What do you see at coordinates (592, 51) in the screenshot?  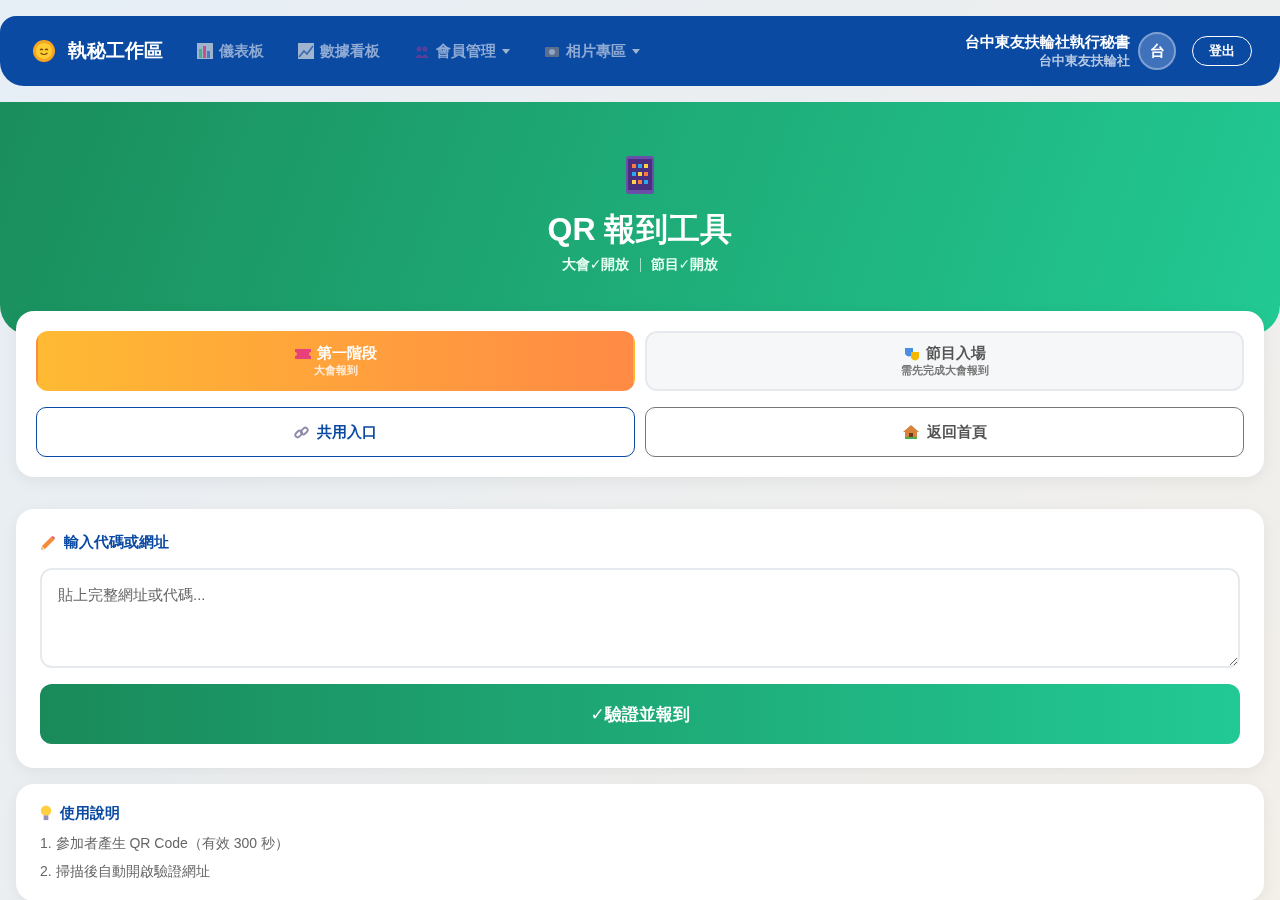 I see `nav-link: 相片專區` at bounding box center [592, 51].